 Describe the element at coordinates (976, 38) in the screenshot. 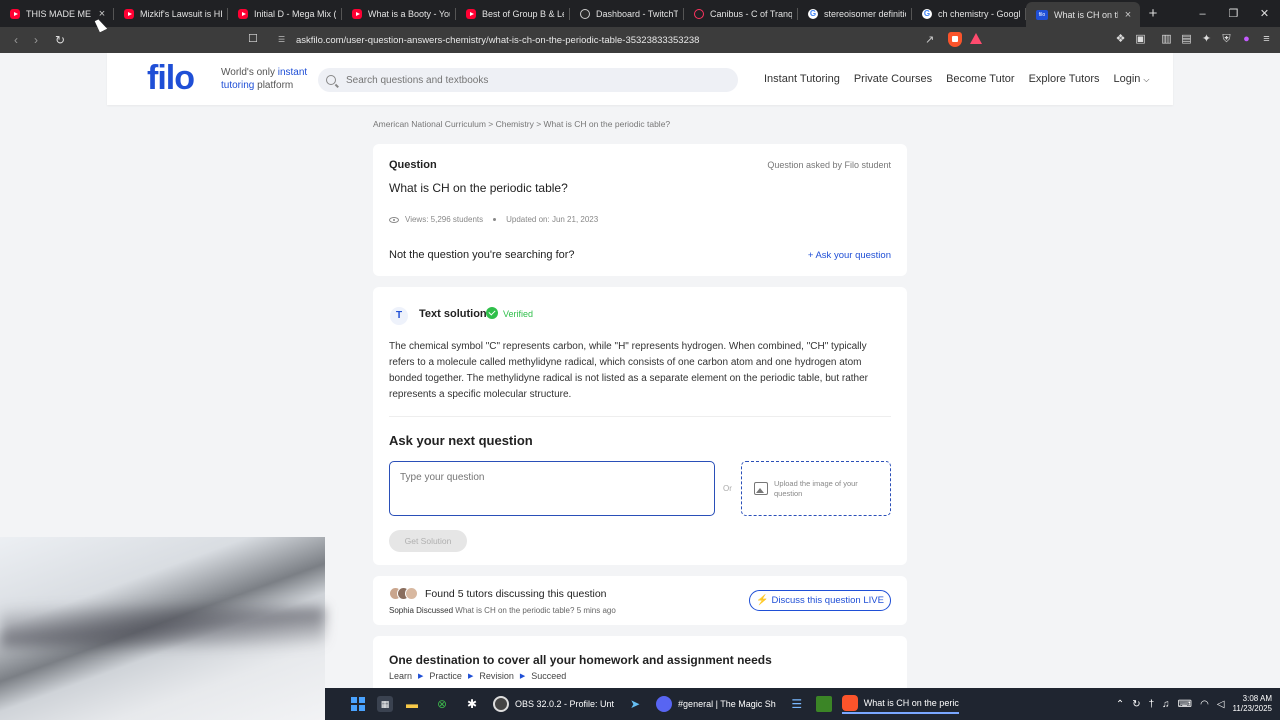

I see `brave-rewards-icon` at that location.